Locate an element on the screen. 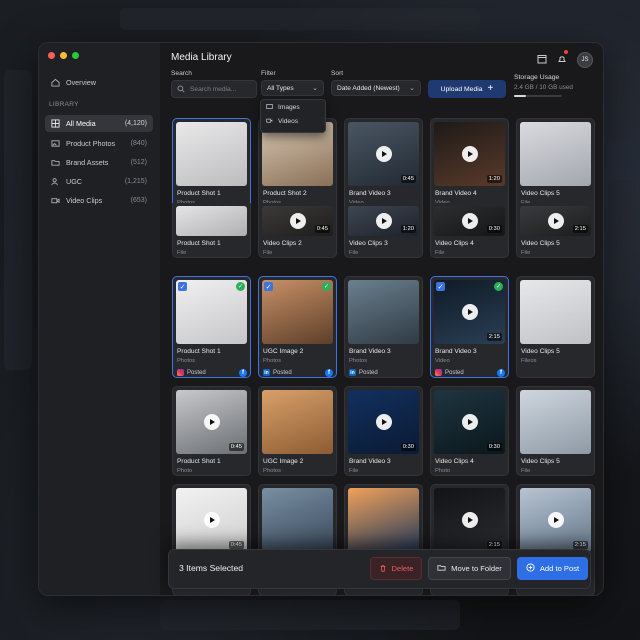 This screenshot has width=640, height=640. sidebar-item-count: (840) is located at coordinates (138, 143).